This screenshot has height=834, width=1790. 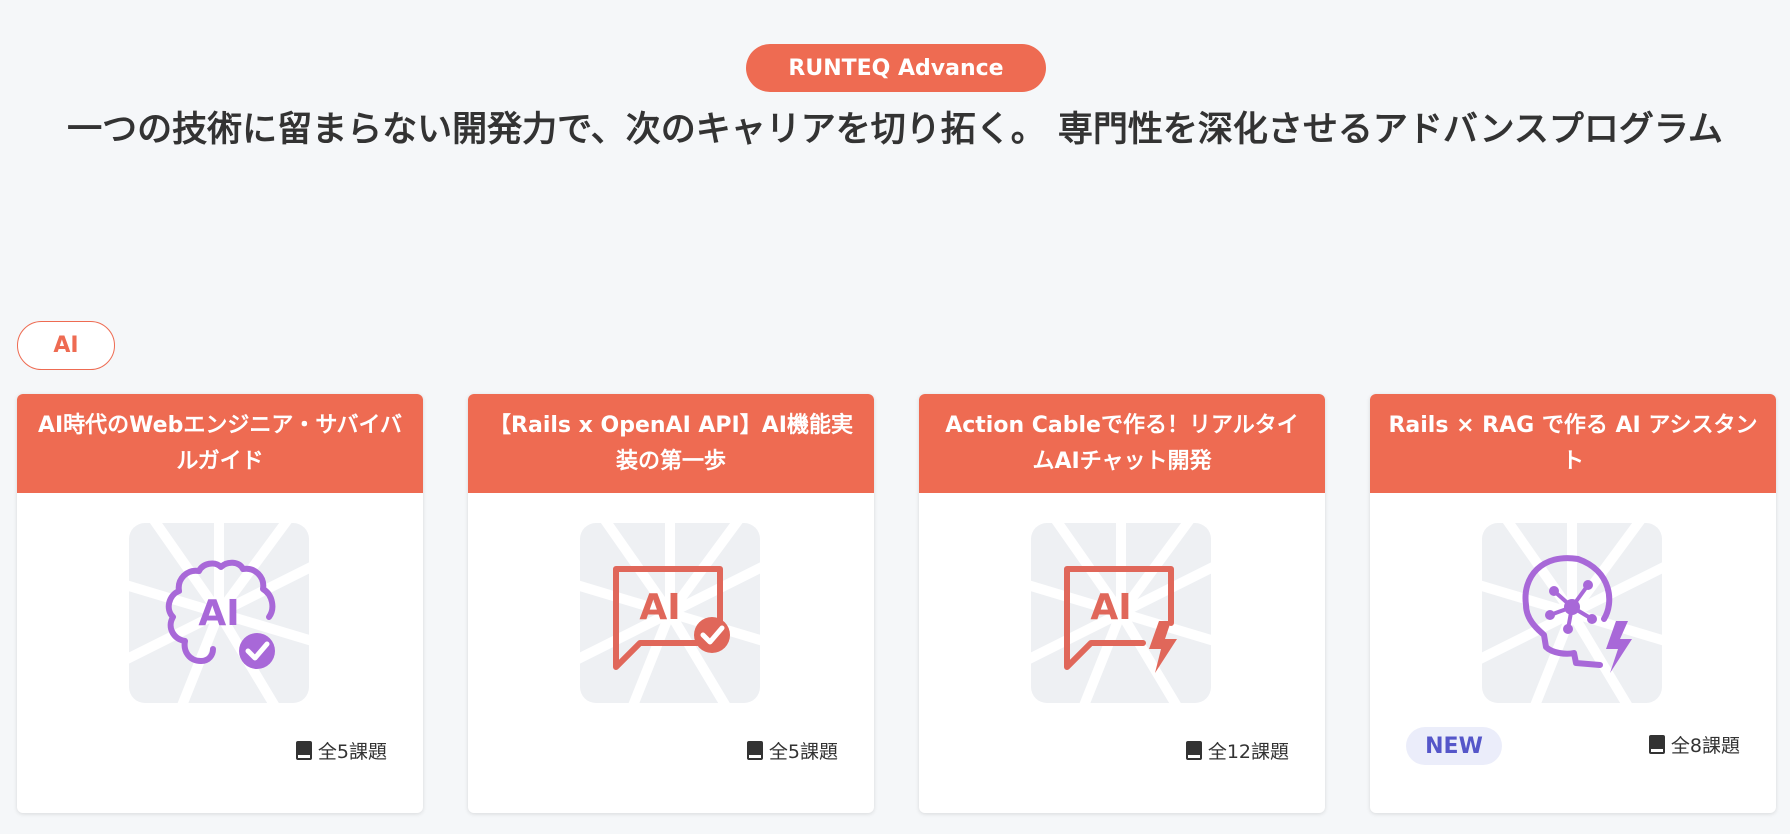 I want to click on ai-chat-check-icon: AI, so click(x=670, y=613).